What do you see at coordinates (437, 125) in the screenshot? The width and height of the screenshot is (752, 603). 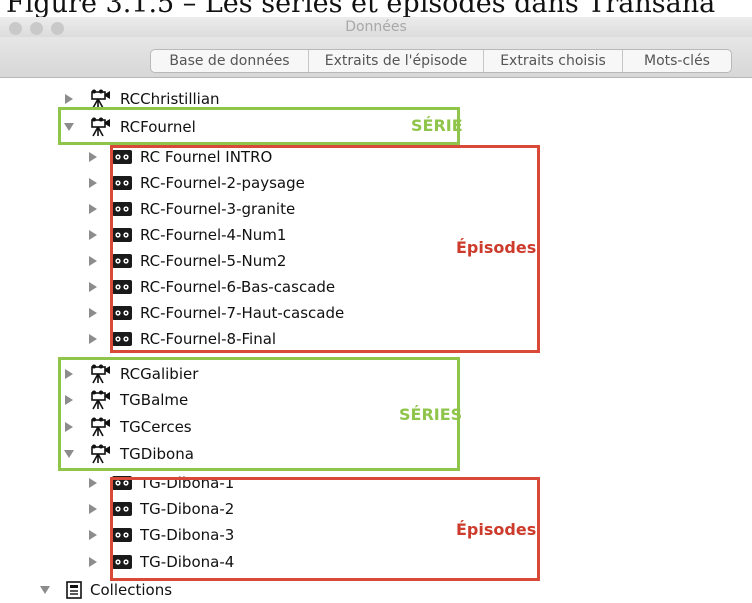 I see `annotation-label-serie: SÉRIE` at bounding box center [437, 125].